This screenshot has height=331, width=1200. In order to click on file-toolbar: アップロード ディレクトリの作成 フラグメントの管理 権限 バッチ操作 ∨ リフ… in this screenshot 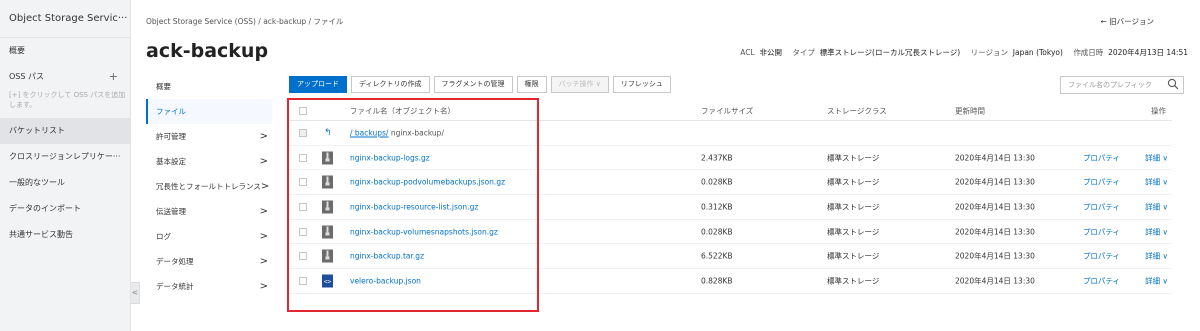, I will do `click(480, 84)`.